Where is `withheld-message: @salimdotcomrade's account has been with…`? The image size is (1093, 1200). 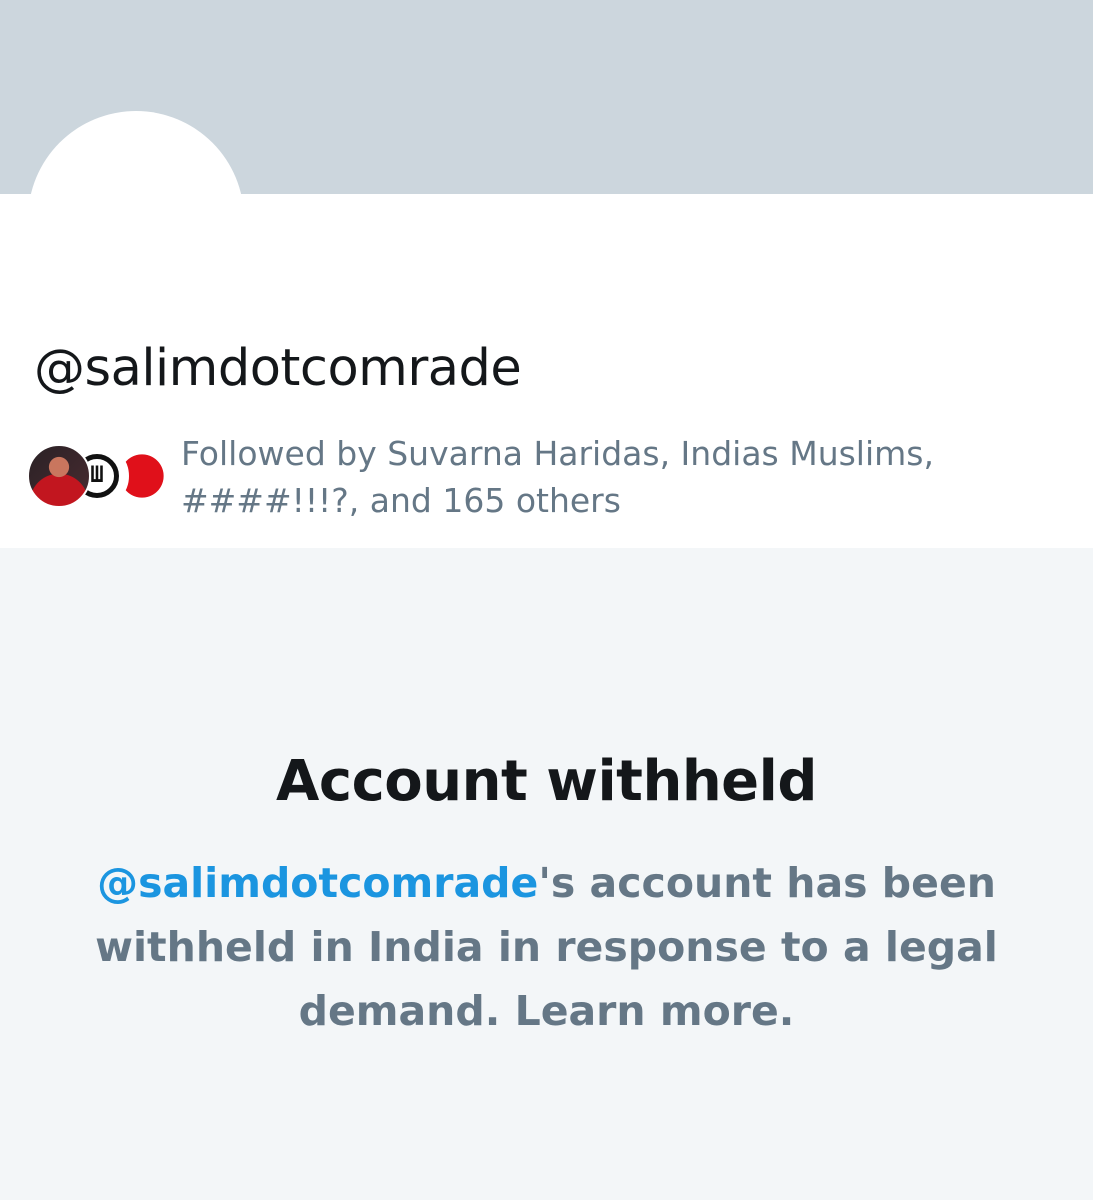 withheld-message: @salimdotcomrade's account has been with… is located at coordinates (546, 947).